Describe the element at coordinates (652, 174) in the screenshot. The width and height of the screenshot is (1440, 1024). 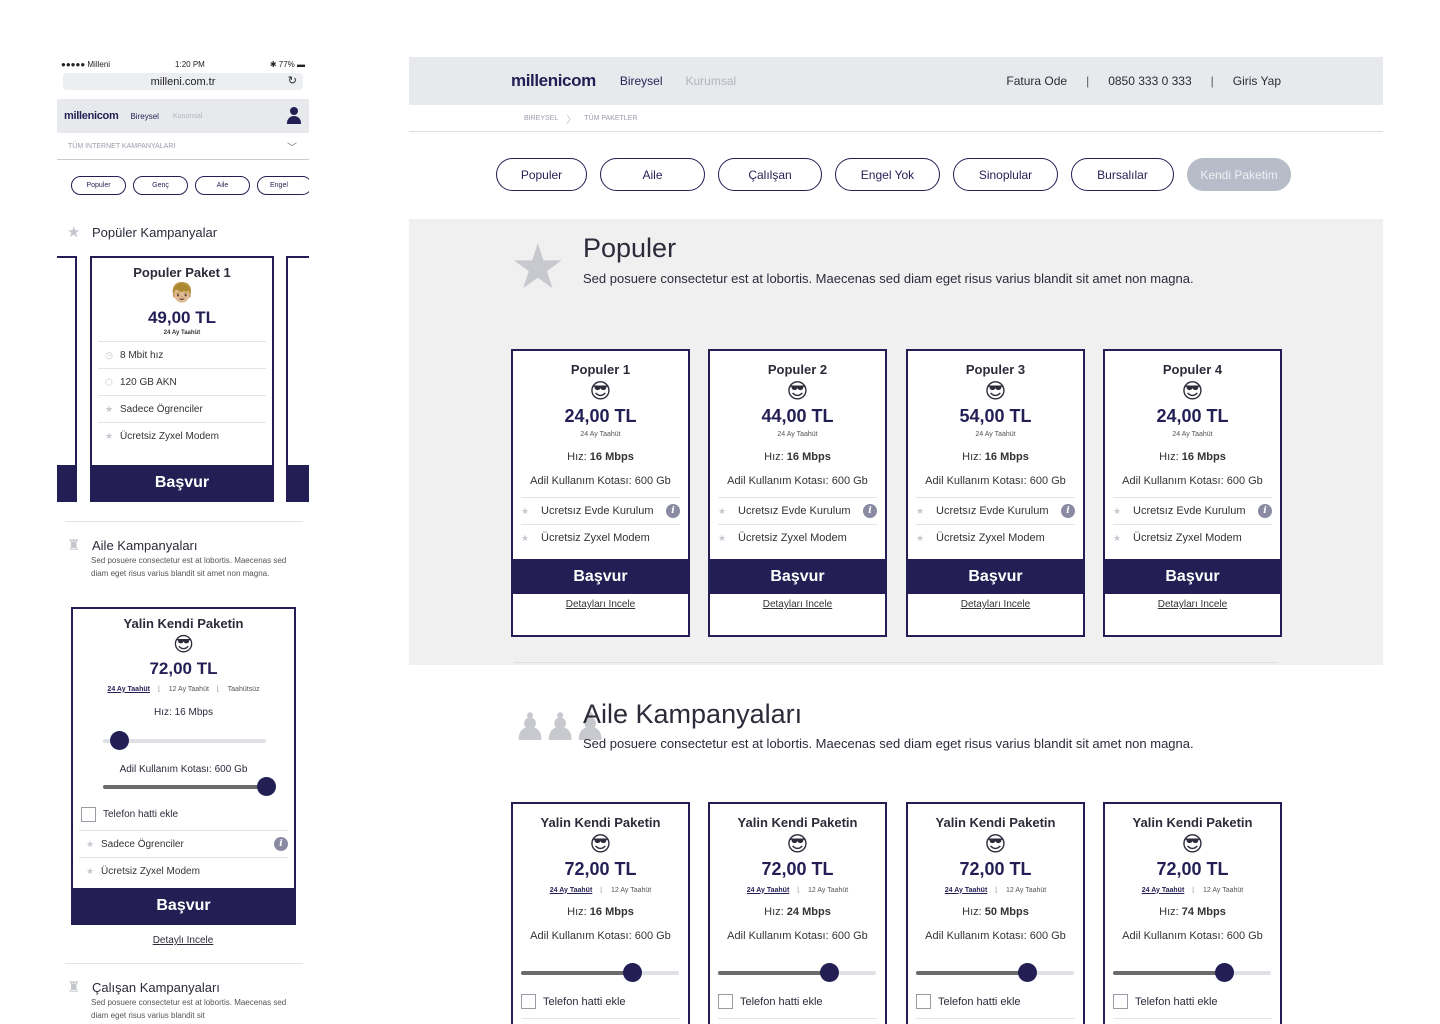
I see `tab-aile: Aile` at that location.